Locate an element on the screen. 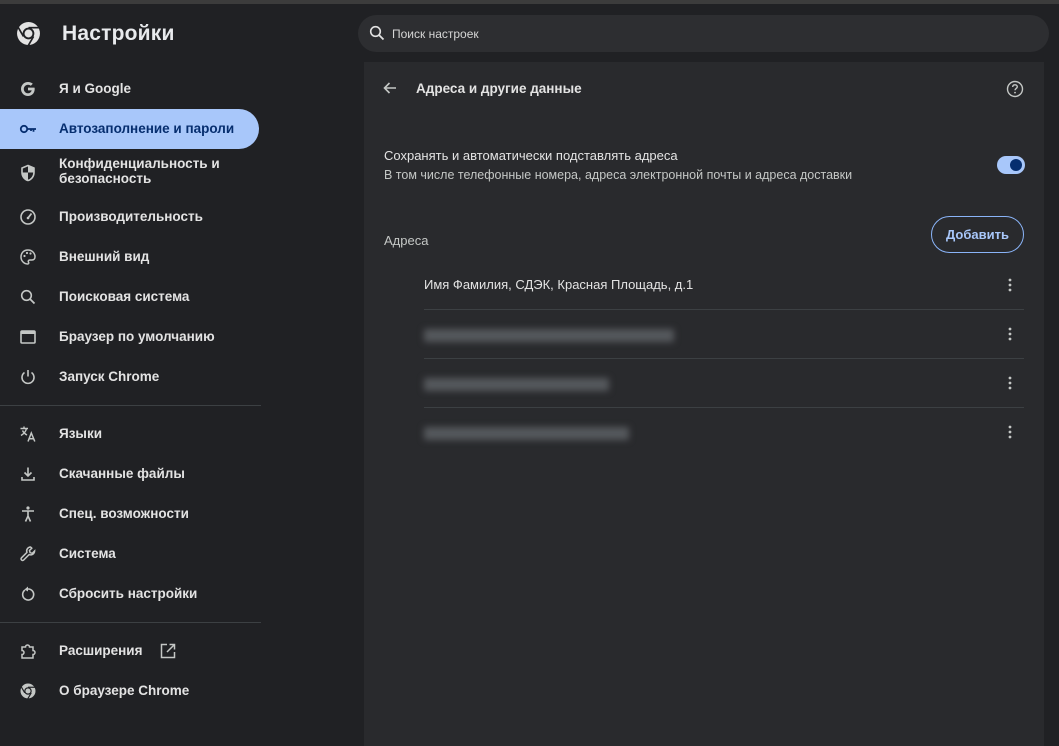  sidebar-item-downloads: Скачанные файлы is located at coordinates (129, 474).